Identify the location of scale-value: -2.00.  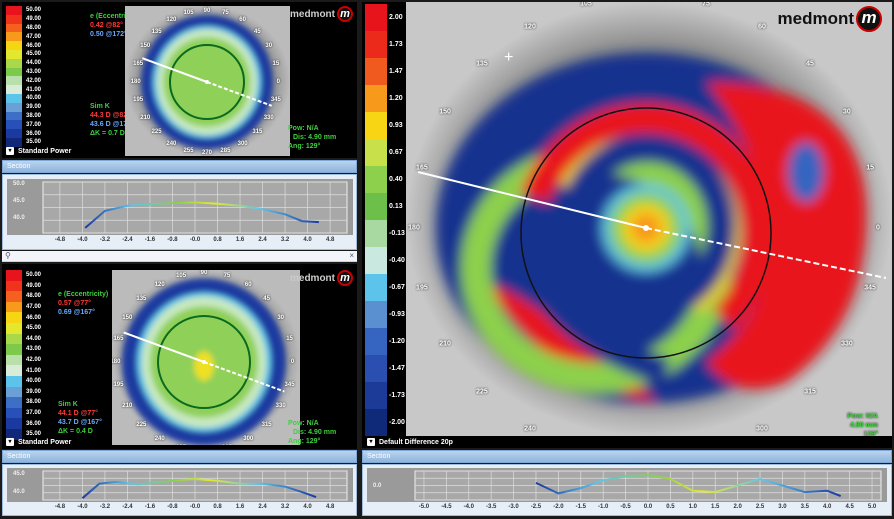
(397, 422).